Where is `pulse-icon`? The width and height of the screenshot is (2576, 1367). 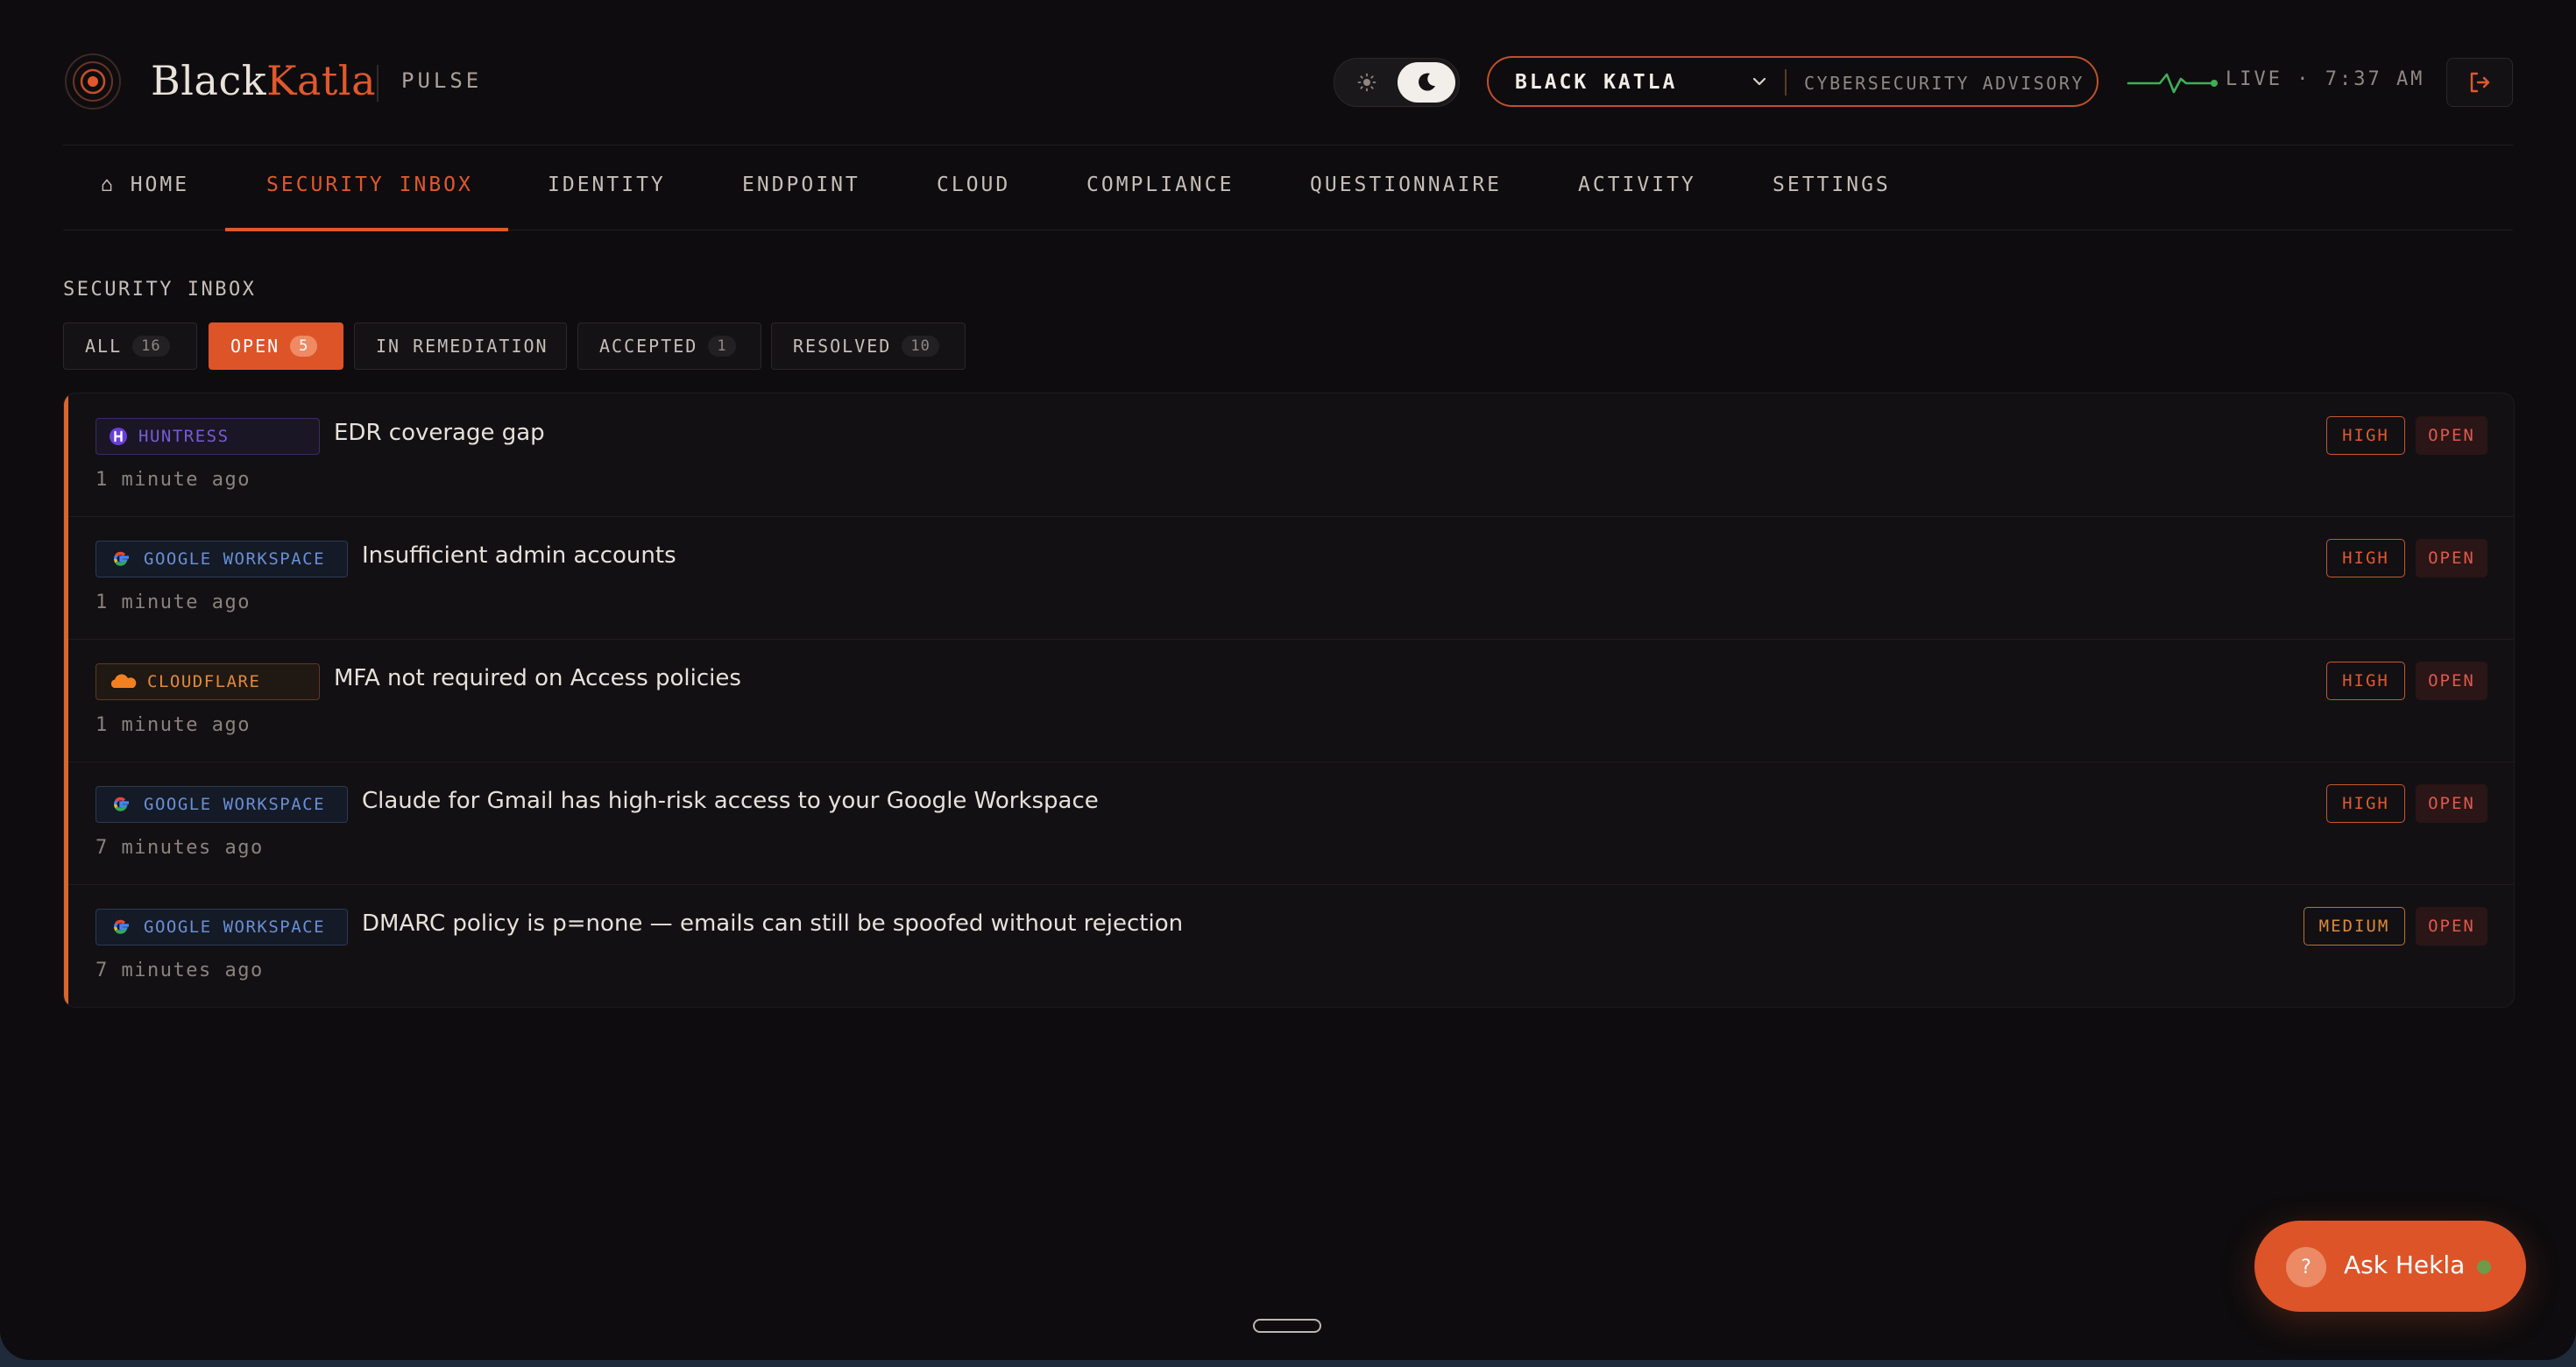 pulse-icon is located at coordinates (2172, 83).